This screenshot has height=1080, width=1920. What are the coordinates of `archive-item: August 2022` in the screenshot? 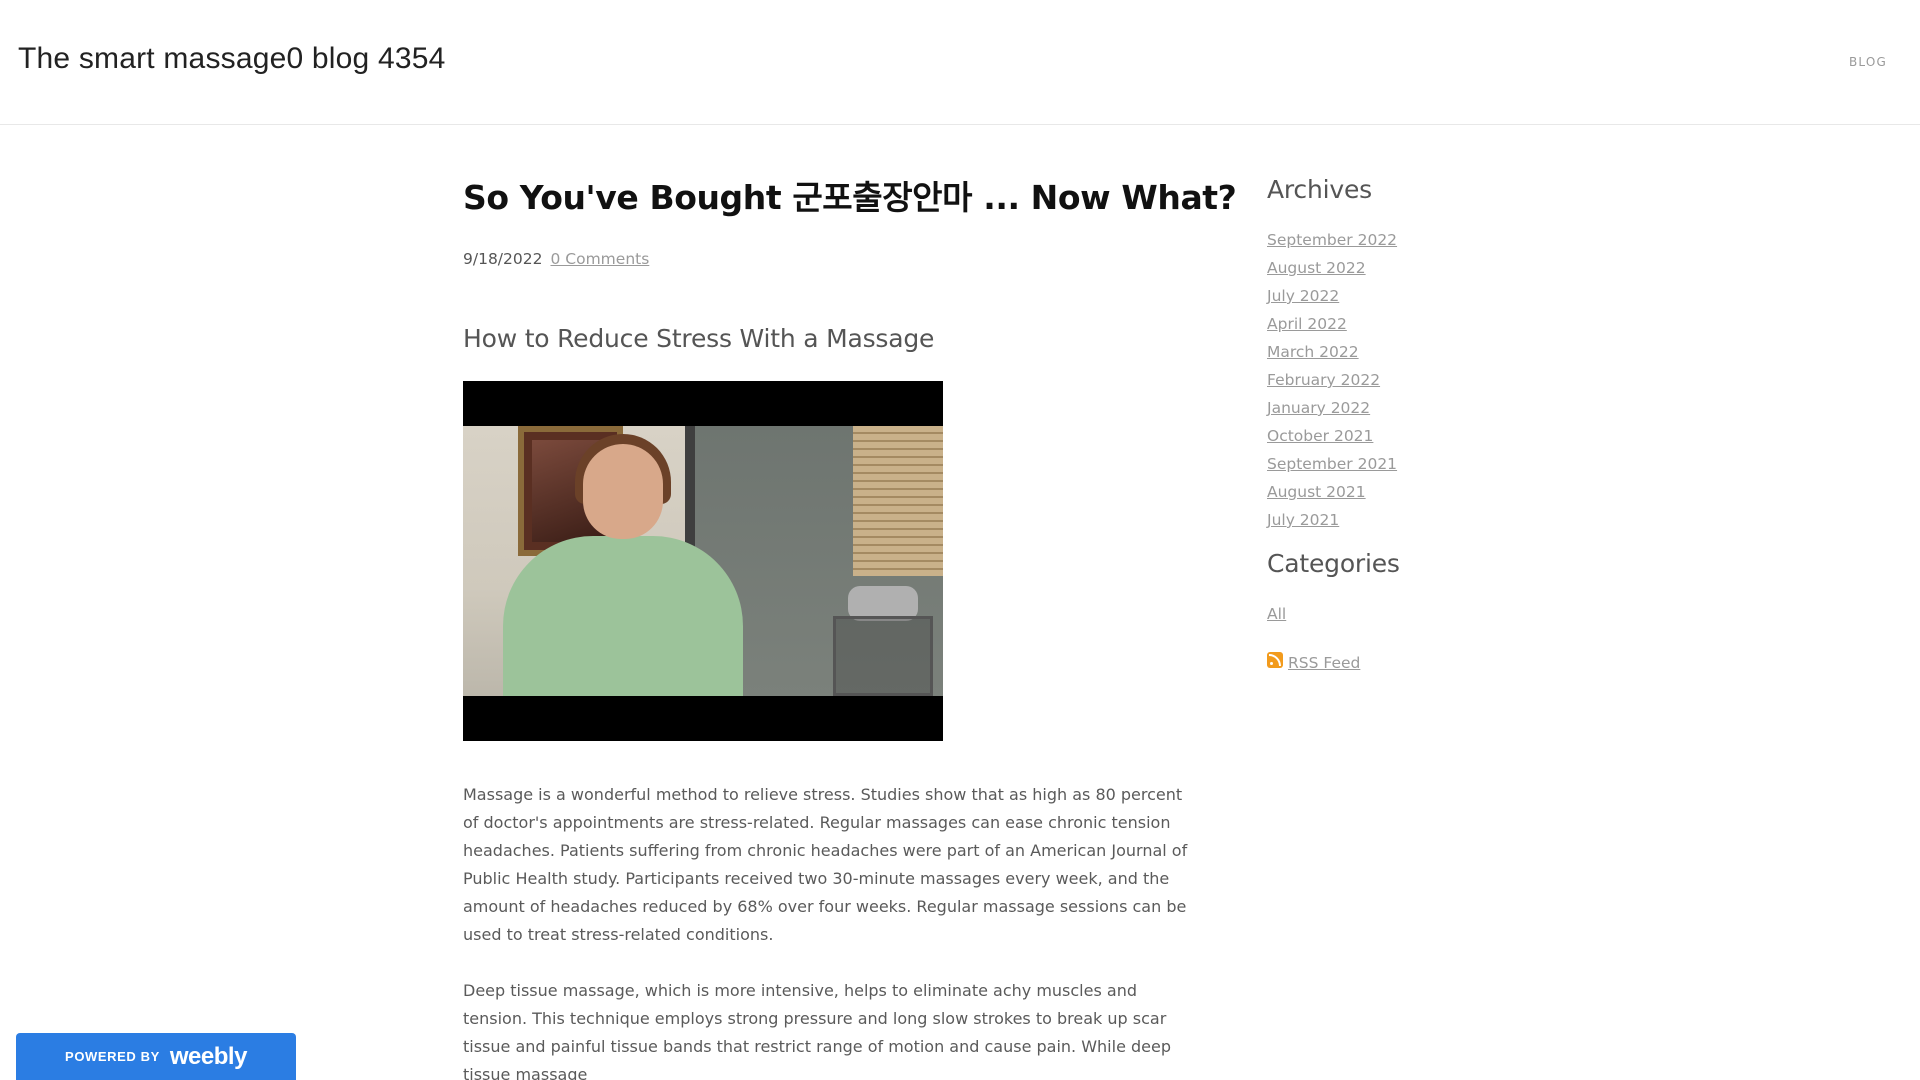 It's located at (1397, 268).